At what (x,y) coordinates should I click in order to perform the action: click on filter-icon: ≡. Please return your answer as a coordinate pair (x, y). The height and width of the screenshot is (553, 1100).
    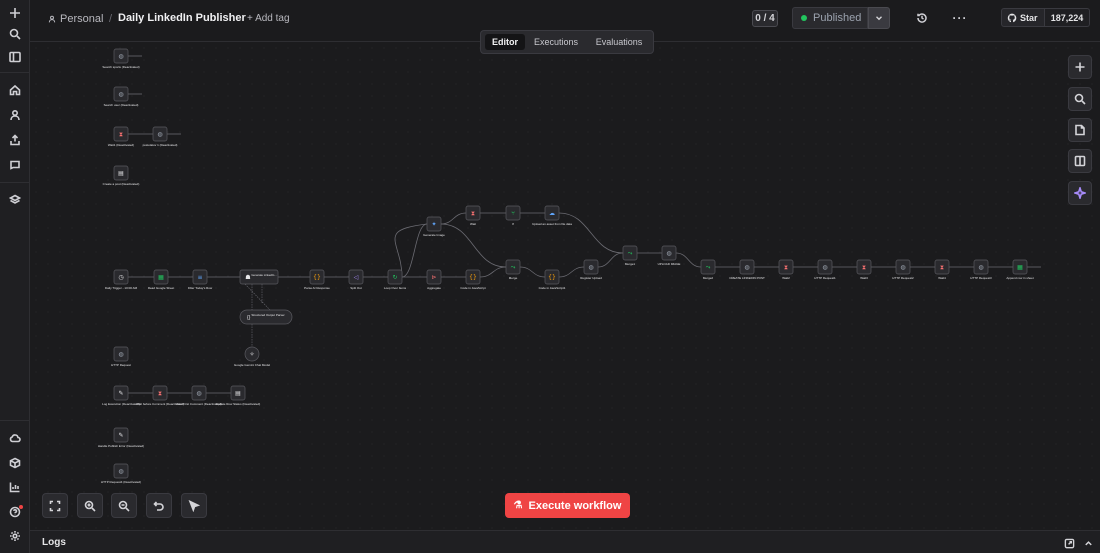
    Looking at the image, I should click on (199, 277).